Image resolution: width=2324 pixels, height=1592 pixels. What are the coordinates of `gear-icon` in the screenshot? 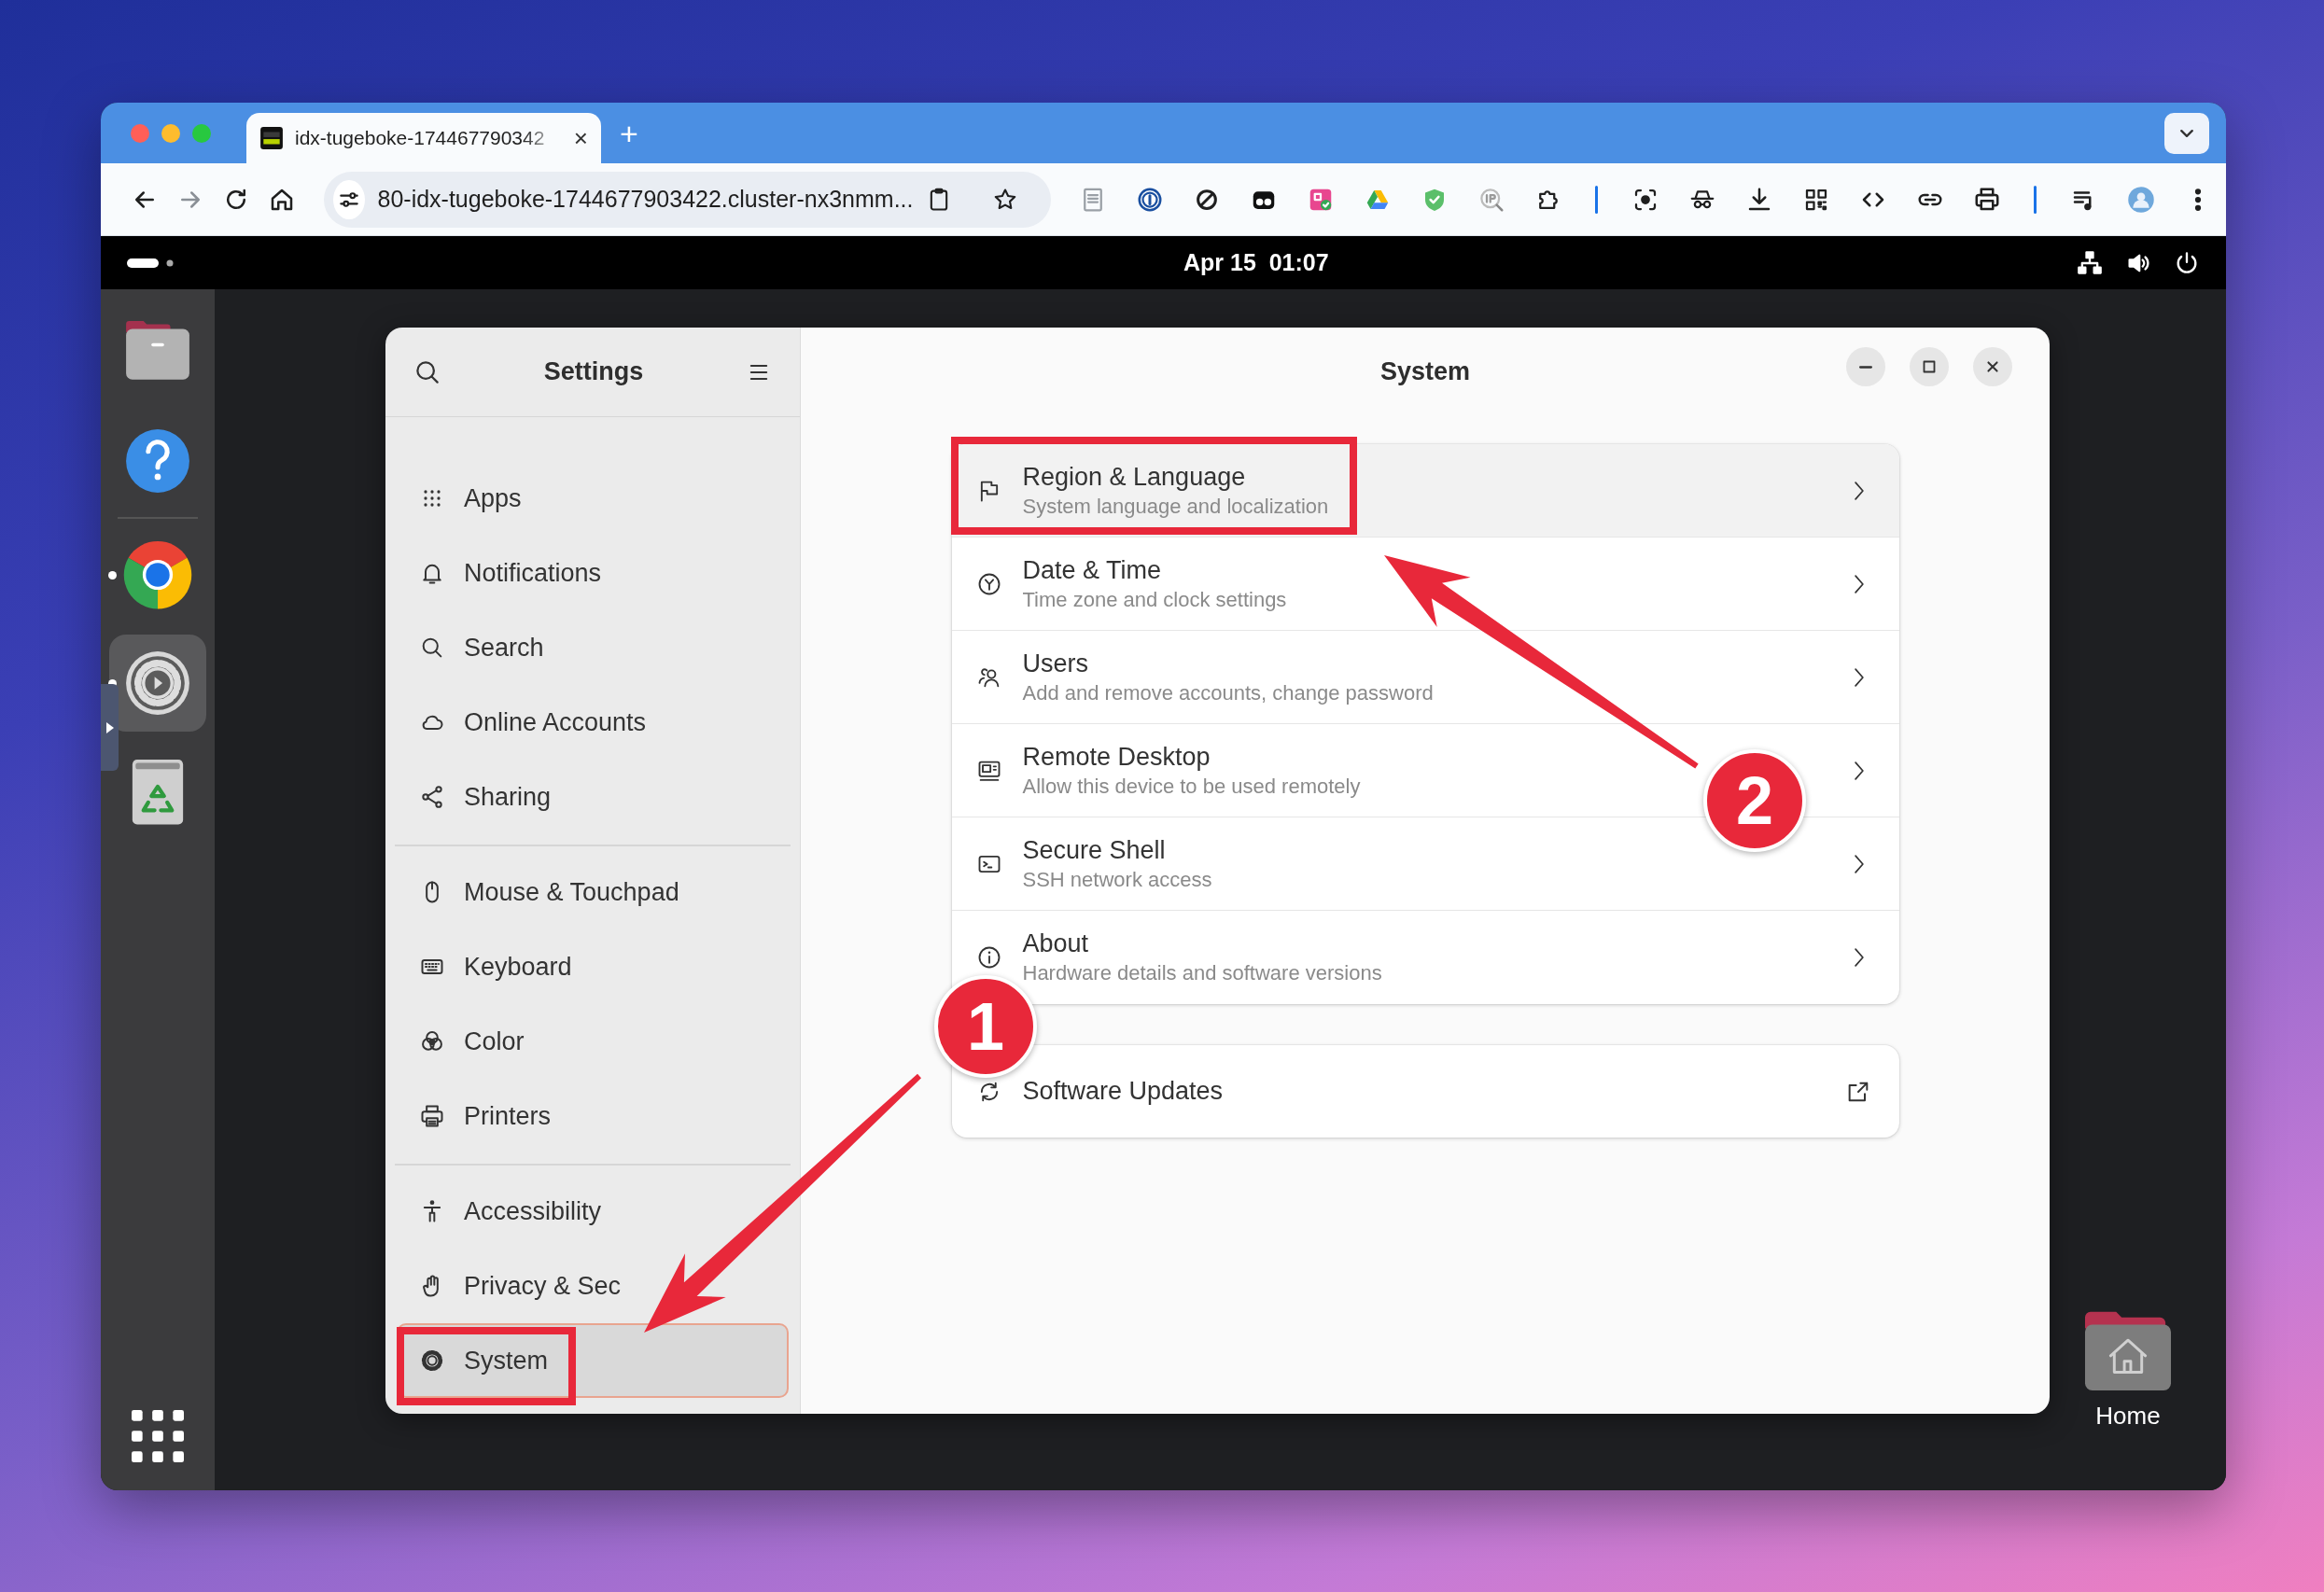 It's located at (432, 1361).